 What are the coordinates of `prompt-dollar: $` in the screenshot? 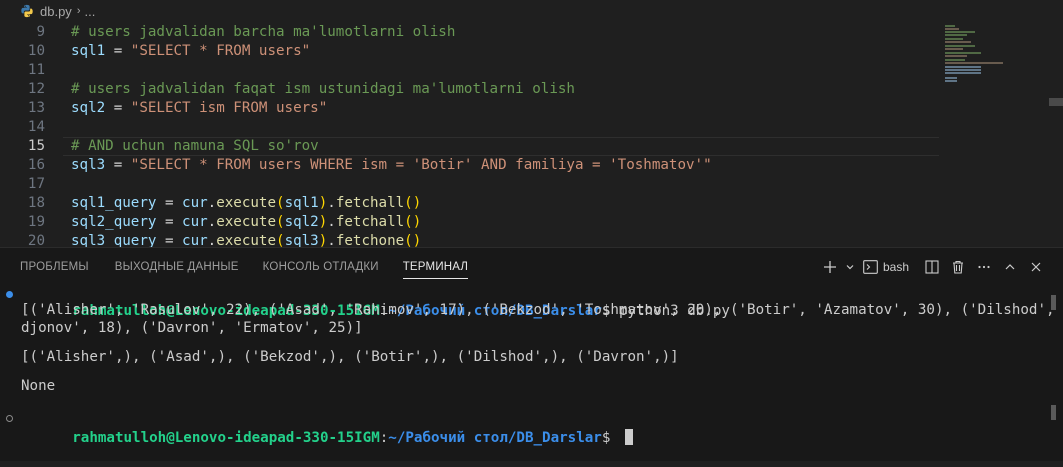 It's located at (610, 438).